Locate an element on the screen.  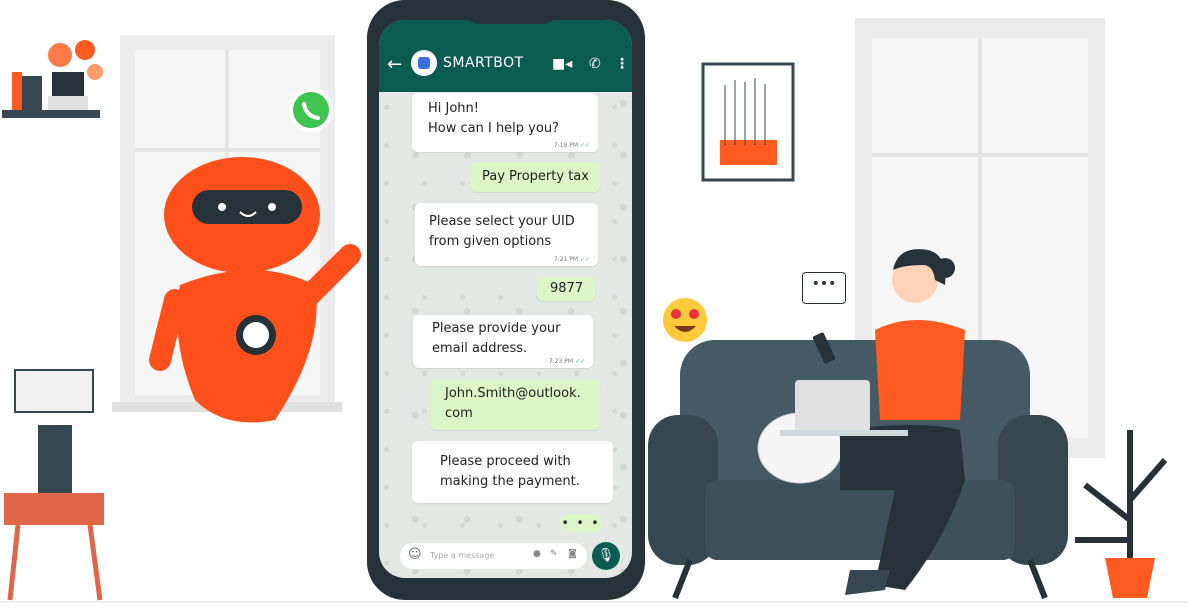
shelf-with-plant is located at coordinates (52, 79).